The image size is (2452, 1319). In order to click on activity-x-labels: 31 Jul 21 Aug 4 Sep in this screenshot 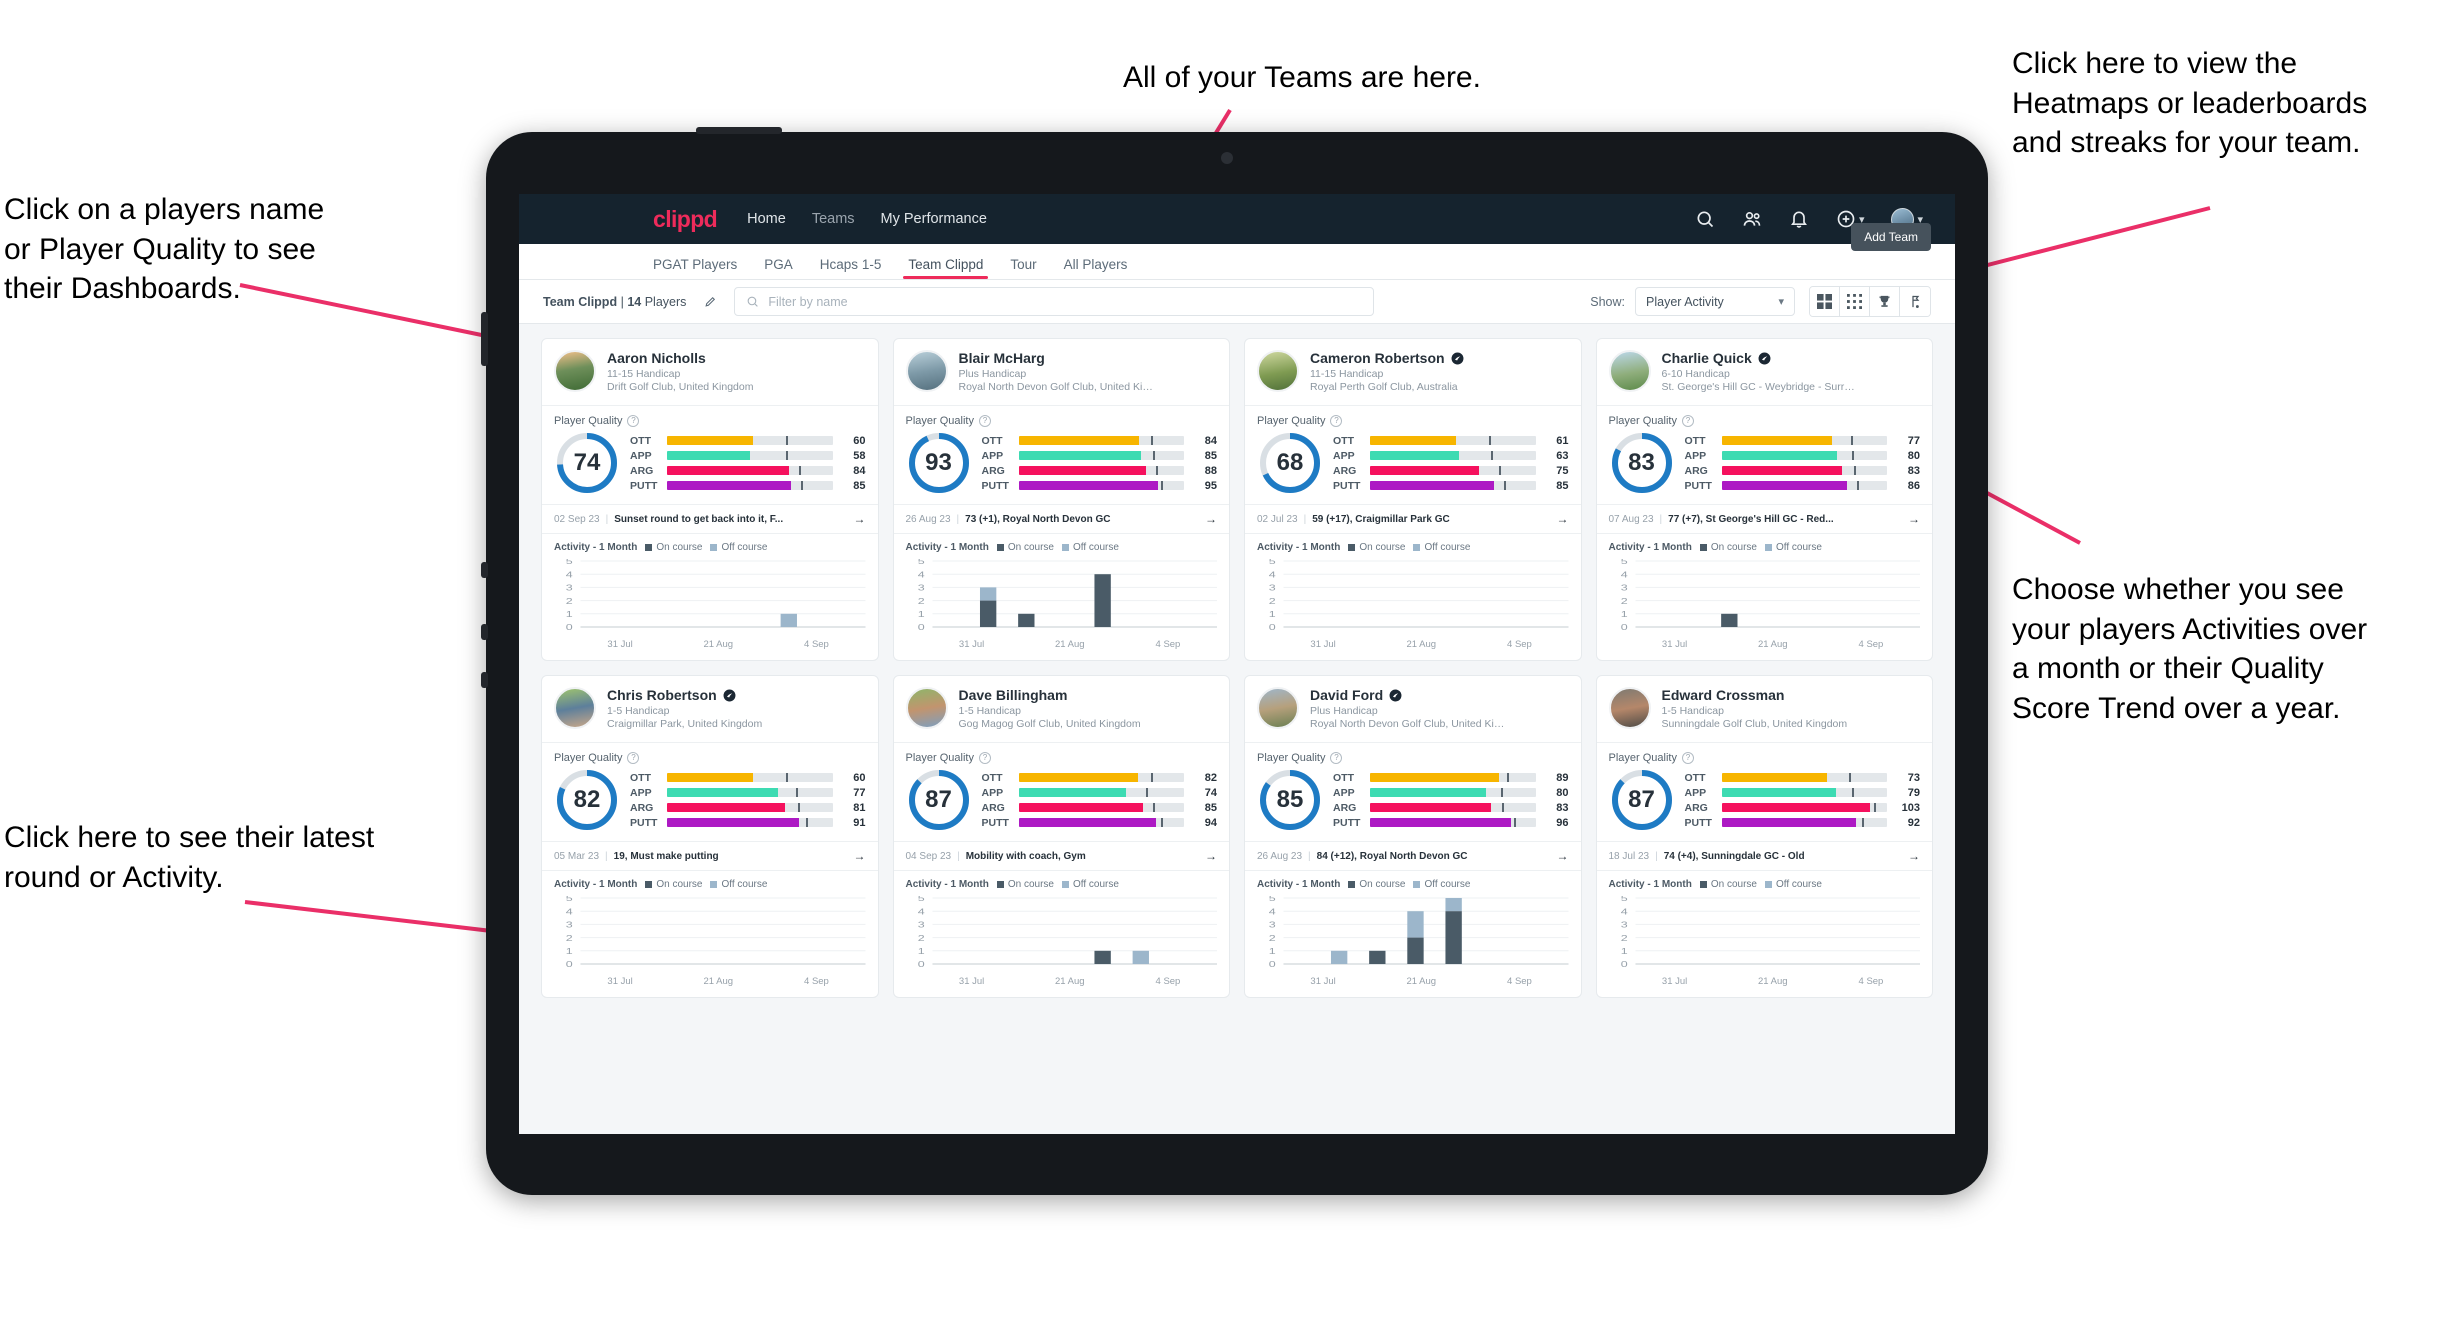, I will do `click(1765, 981)`.